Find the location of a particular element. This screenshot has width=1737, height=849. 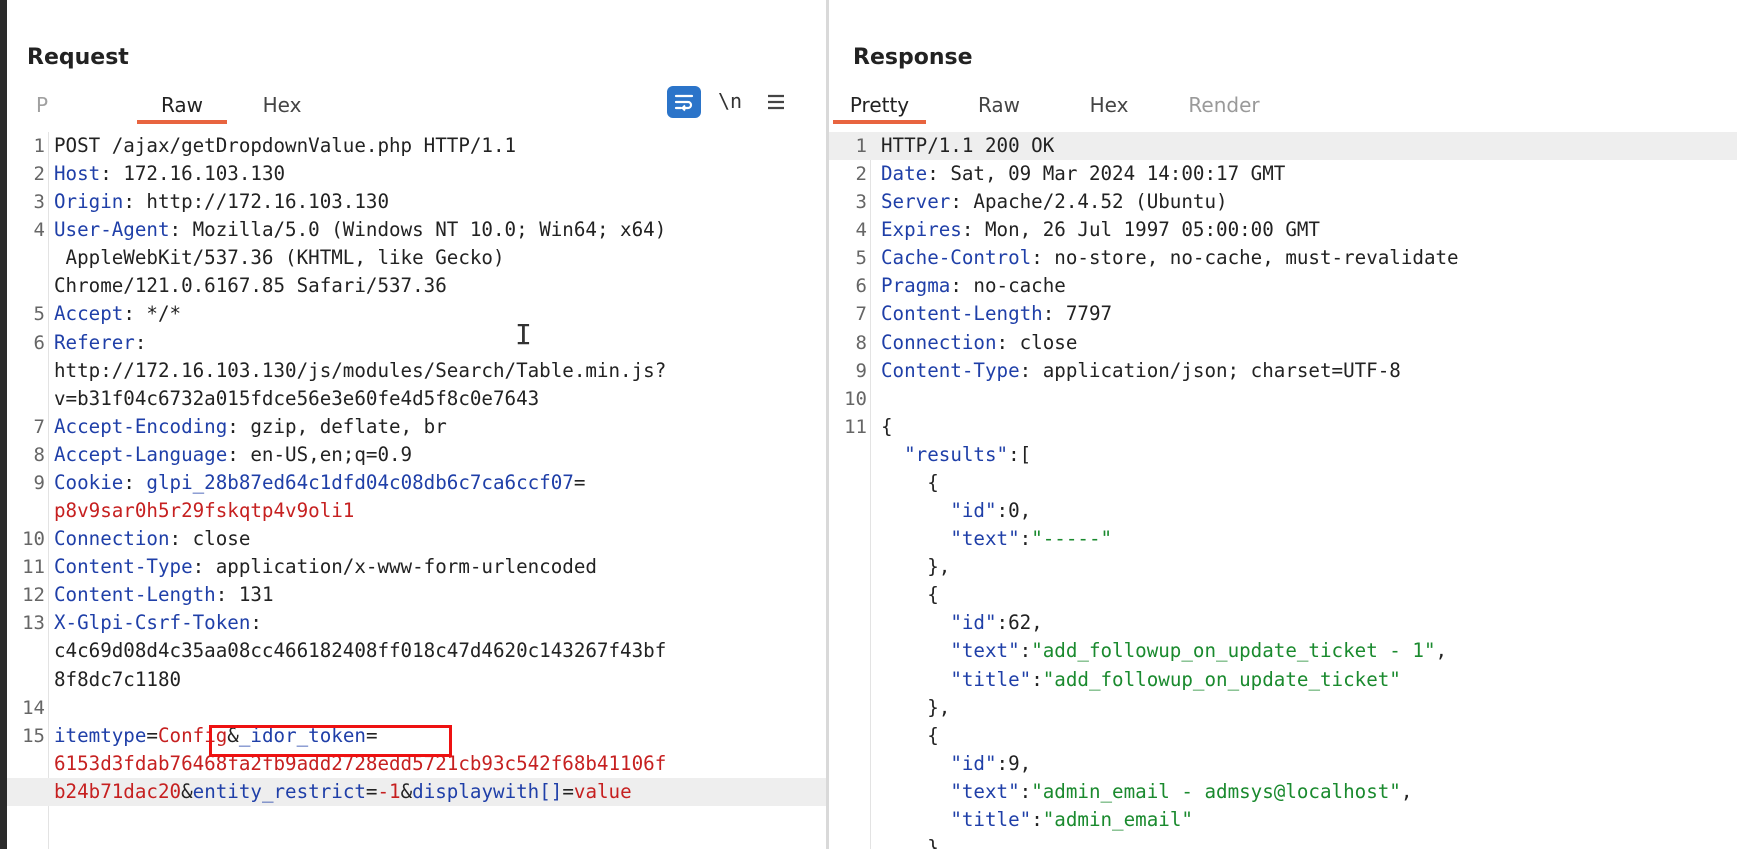

token: { is located at coordinates (910, 482).